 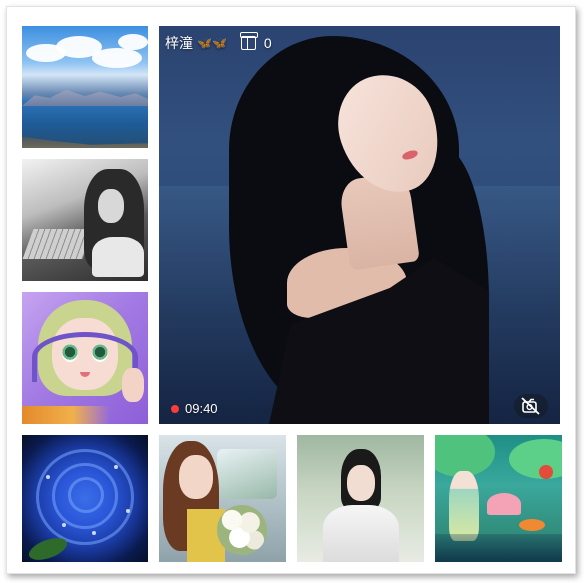 I want to click on blue-rose-thumbnail, so click(x=85, y=498).